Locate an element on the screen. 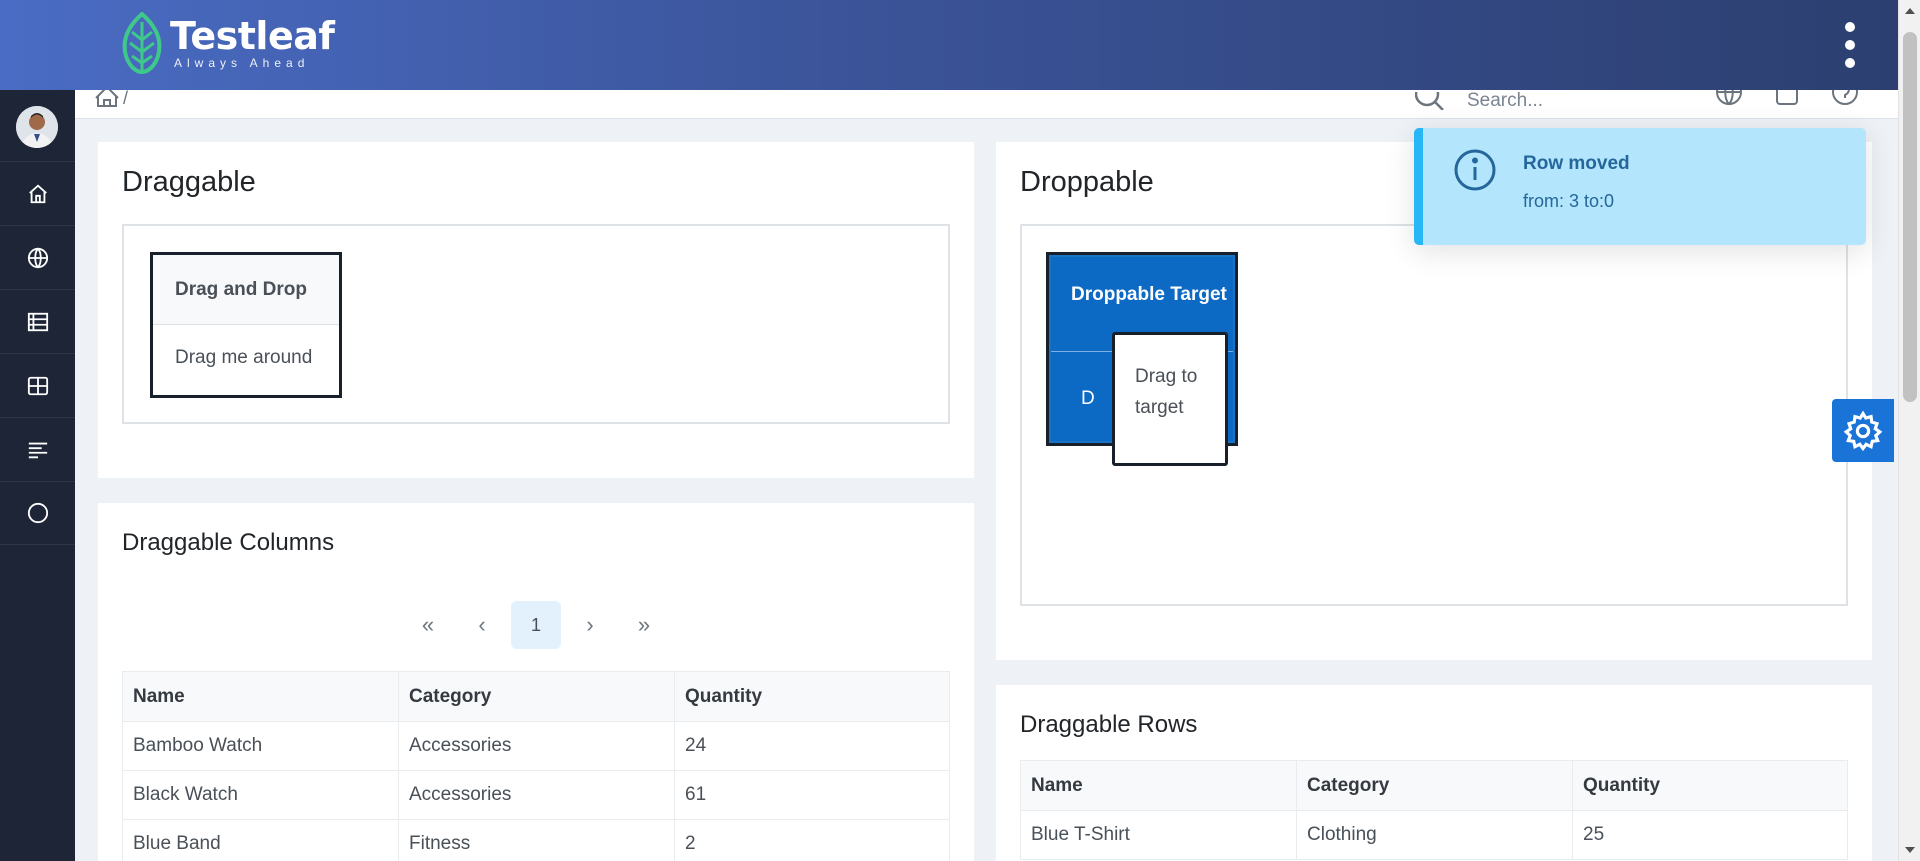 Image resolution: width=1920 pixels, height=861 pixels. table-cell: Clothing is located at coordinates (1434, 835).